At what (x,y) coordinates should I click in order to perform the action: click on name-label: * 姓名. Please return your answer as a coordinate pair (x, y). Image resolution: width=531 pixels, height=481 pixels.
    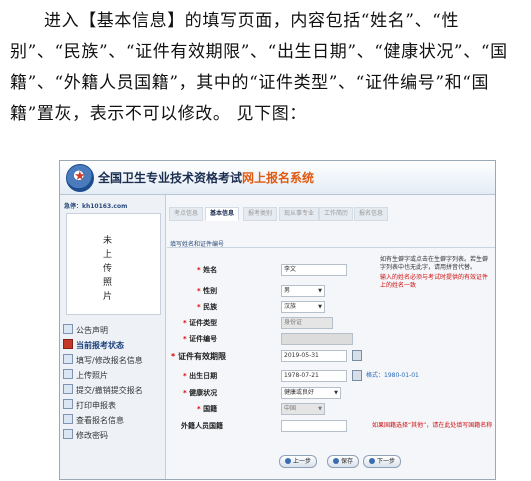
    Looking at the image, I should click on (207, 270).